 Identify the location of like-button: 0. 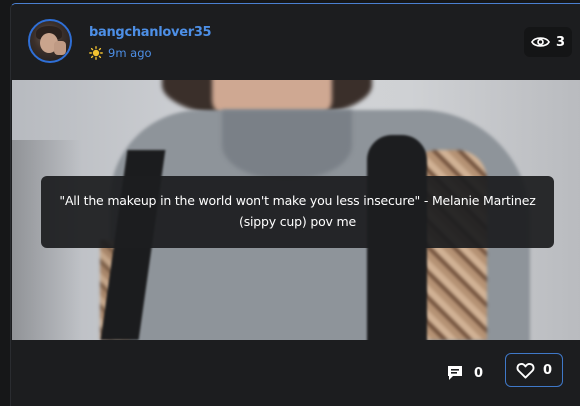
(534, 370).